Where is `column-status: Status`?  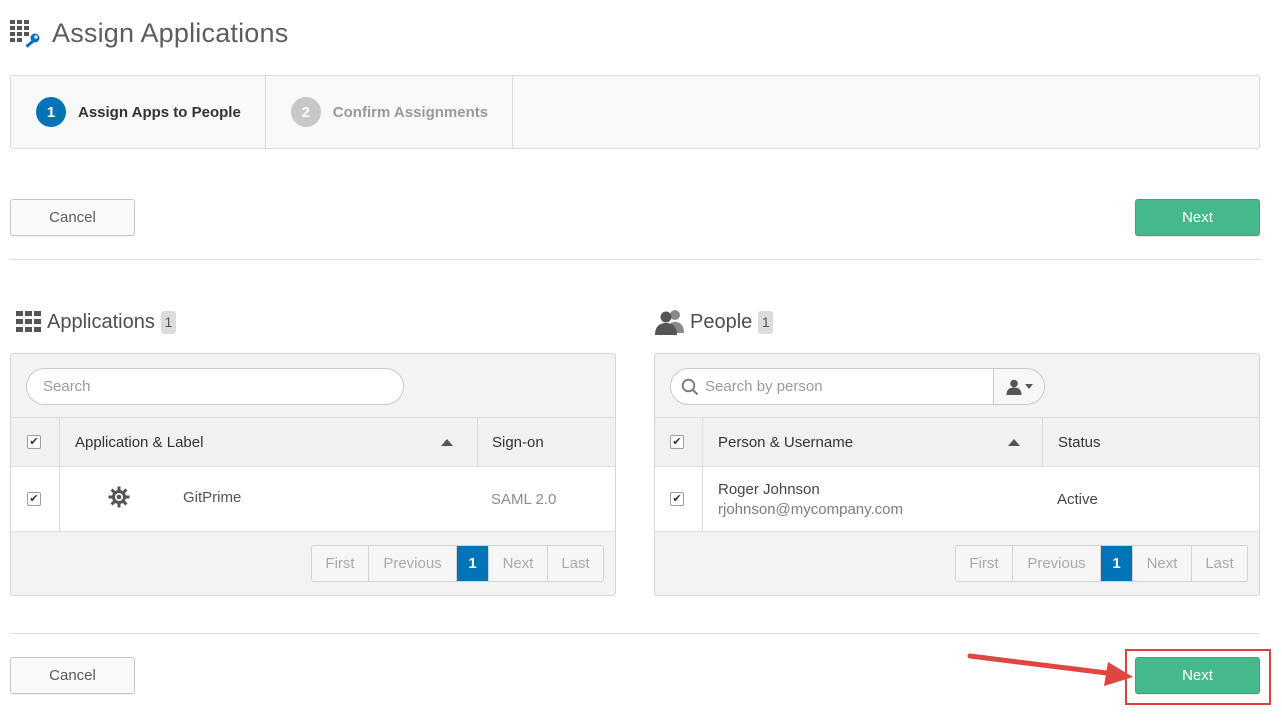 column-status: Status is located at coordinates (1150, 442).